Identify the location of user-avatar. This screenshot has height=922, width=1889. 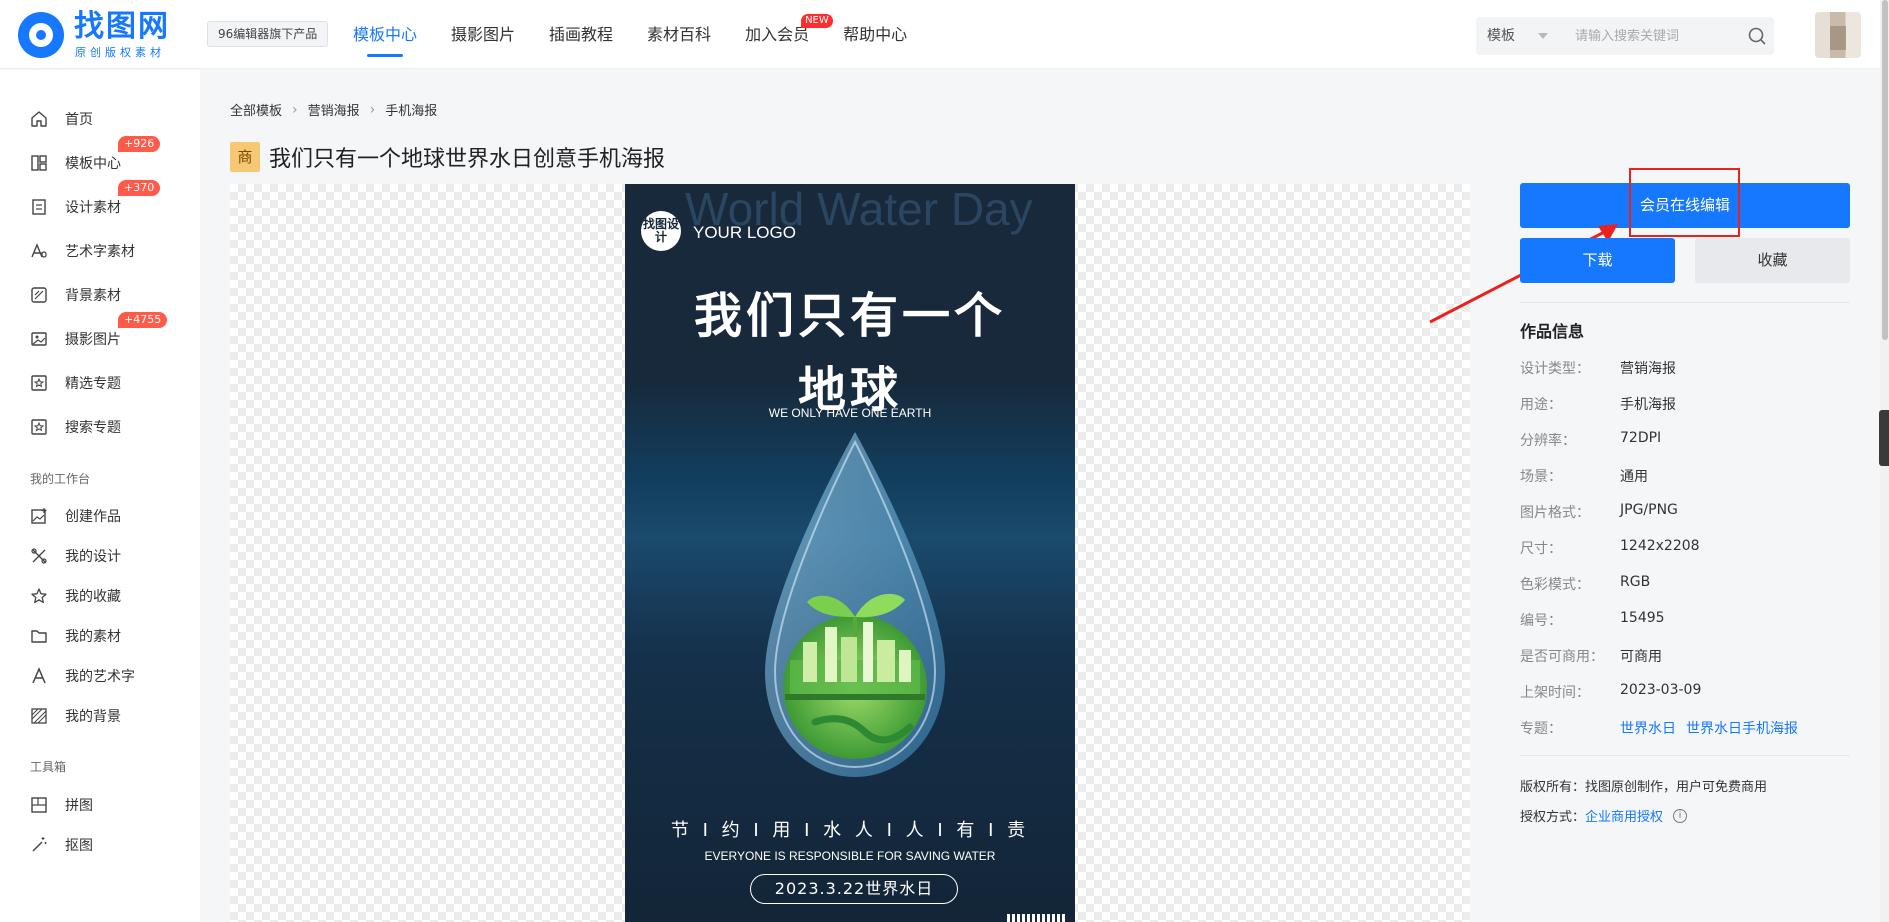
(1838, 35).